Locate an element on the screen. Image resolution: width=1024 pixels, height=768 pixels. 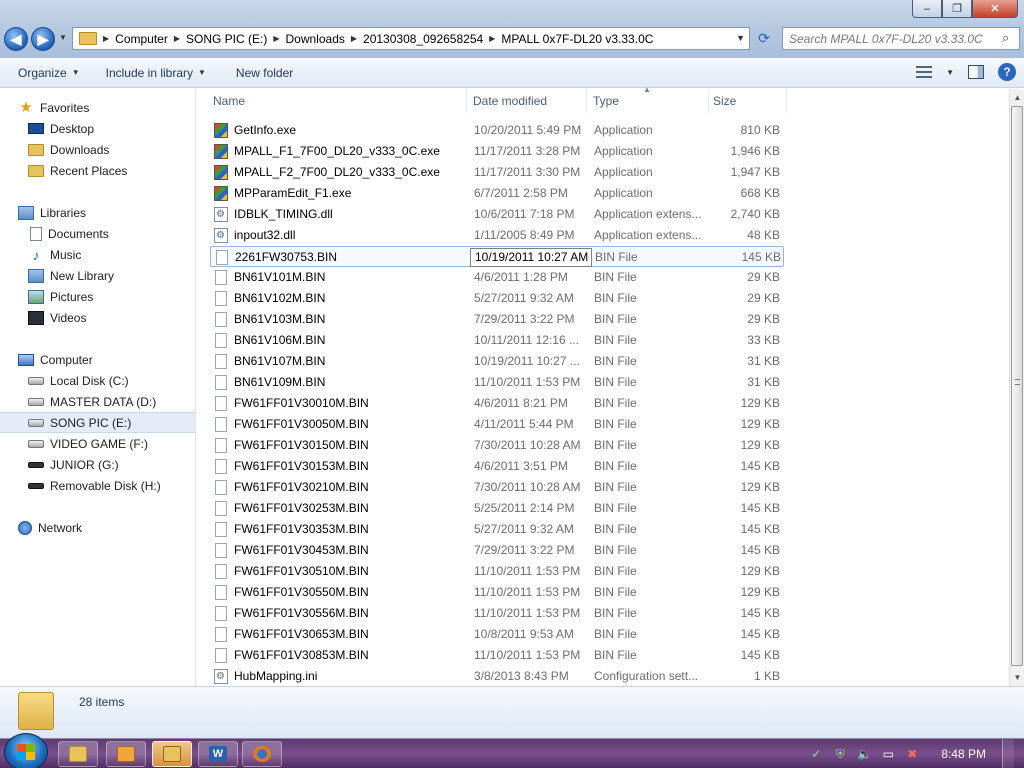
scrollbar-thumb is located at coordinates (1017, 386).